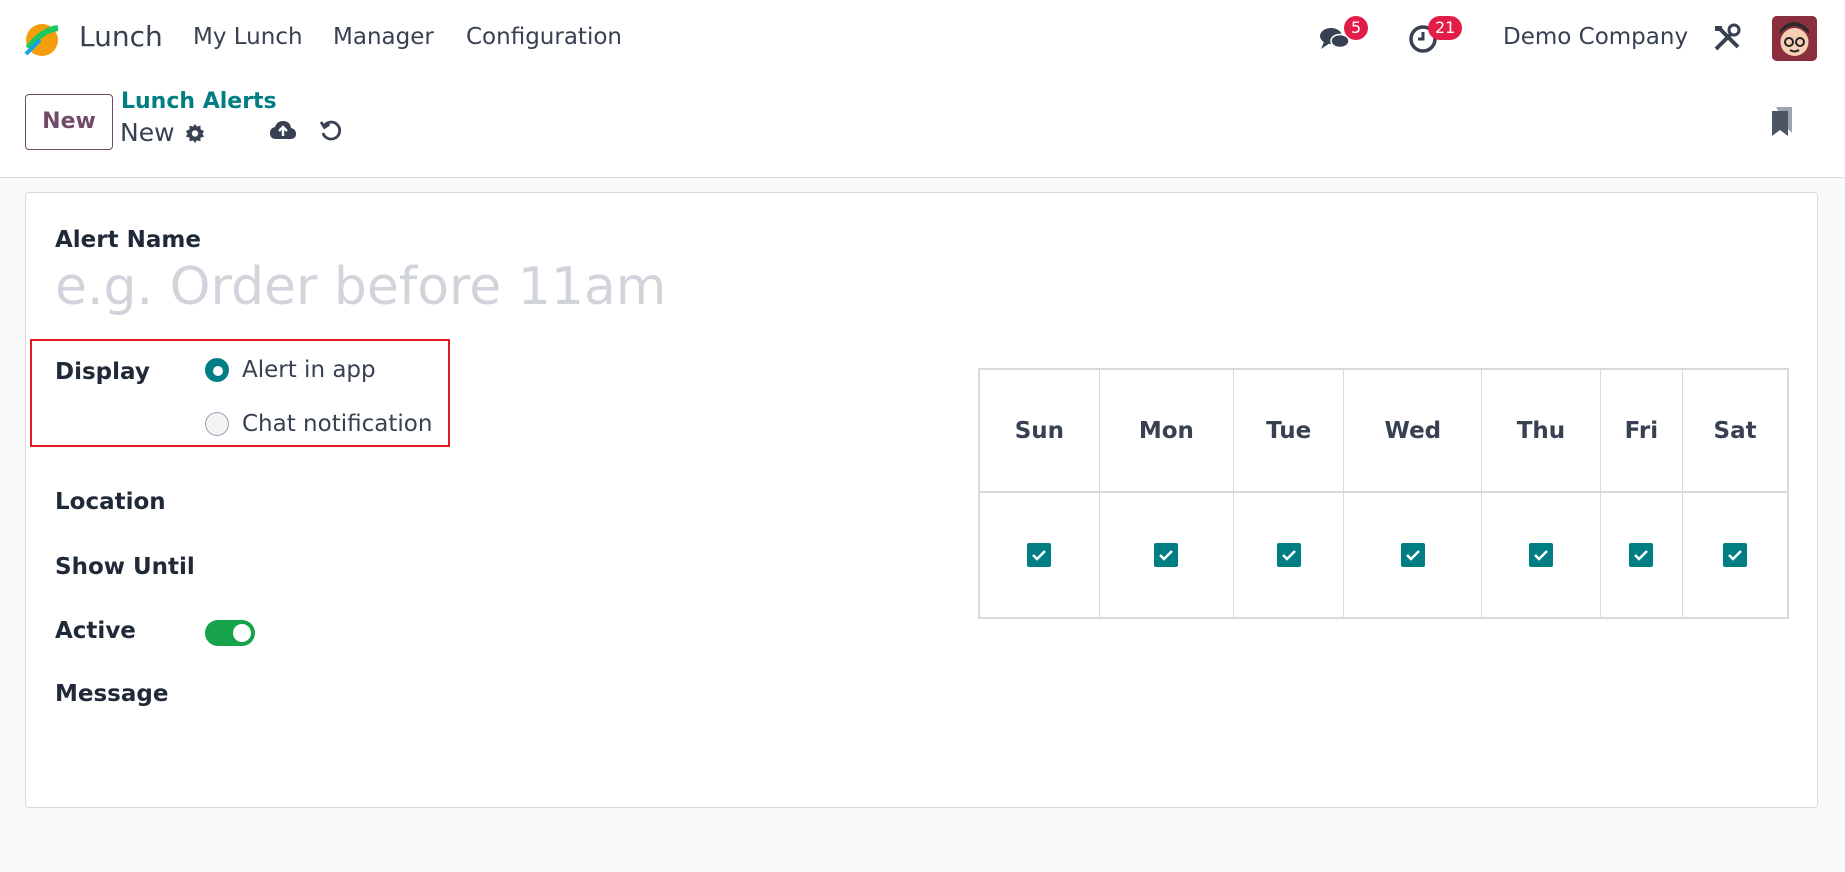 Image resolution: width=1845 pixels, height=872 pixels. Describe the element at coordinates (1541, 431) in the screenshot. I see `day-header-thu: Thu` at that location.